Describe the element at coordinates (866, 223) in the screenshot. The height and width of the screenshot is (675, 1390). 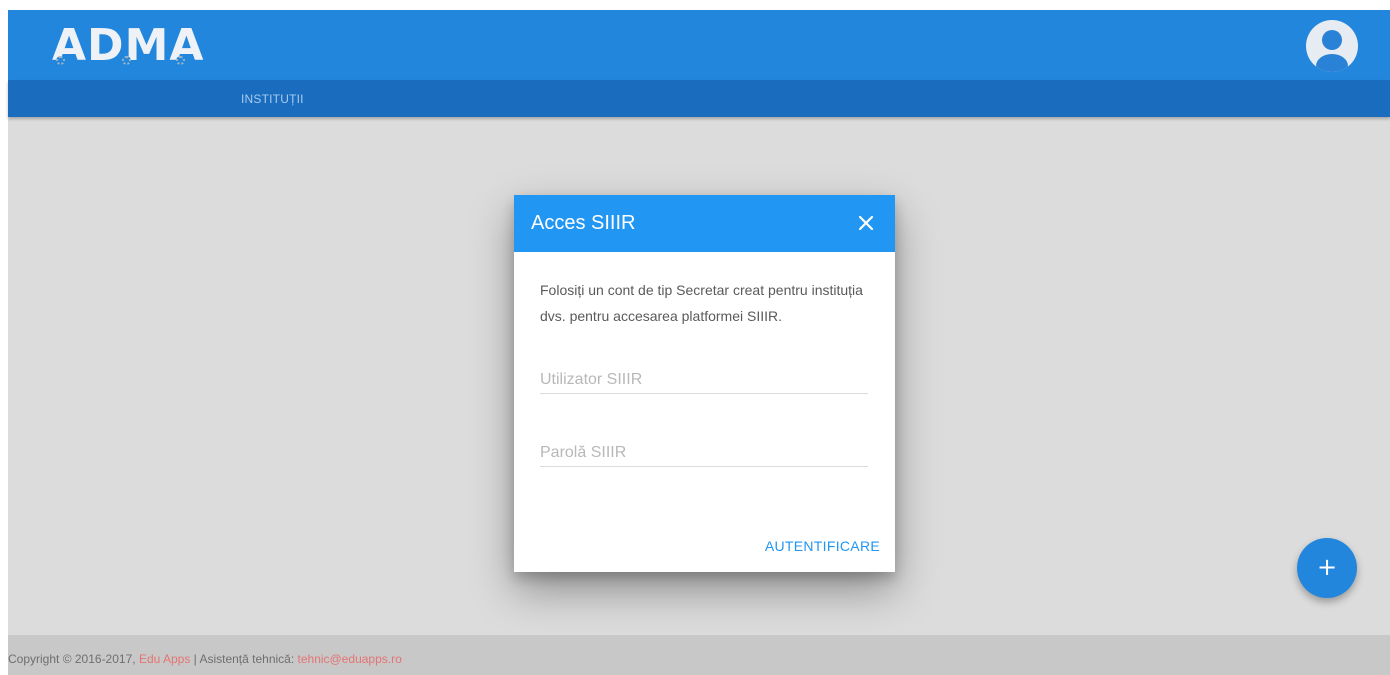
I see `close-icon` at that location.